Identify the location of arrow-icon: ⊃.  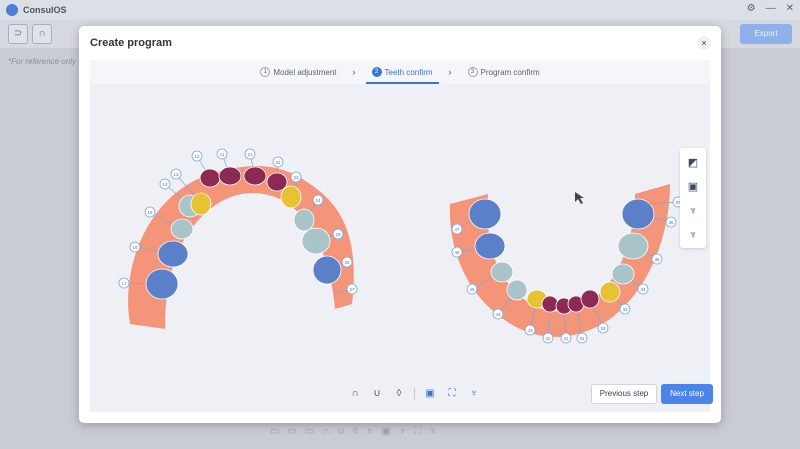
(18, 33).